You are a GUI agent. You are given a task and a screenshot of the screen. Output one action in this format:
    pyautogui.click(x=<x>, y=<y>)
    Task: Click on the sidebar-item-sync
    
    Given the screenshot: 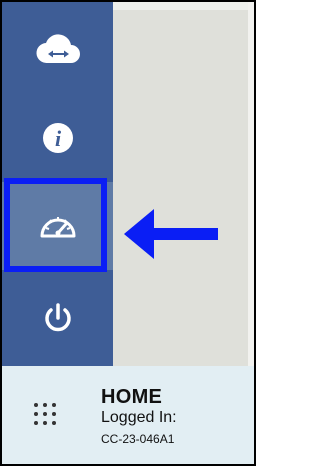 What is the action you would take?
    pyautogui.click(x=57, y=50)
    